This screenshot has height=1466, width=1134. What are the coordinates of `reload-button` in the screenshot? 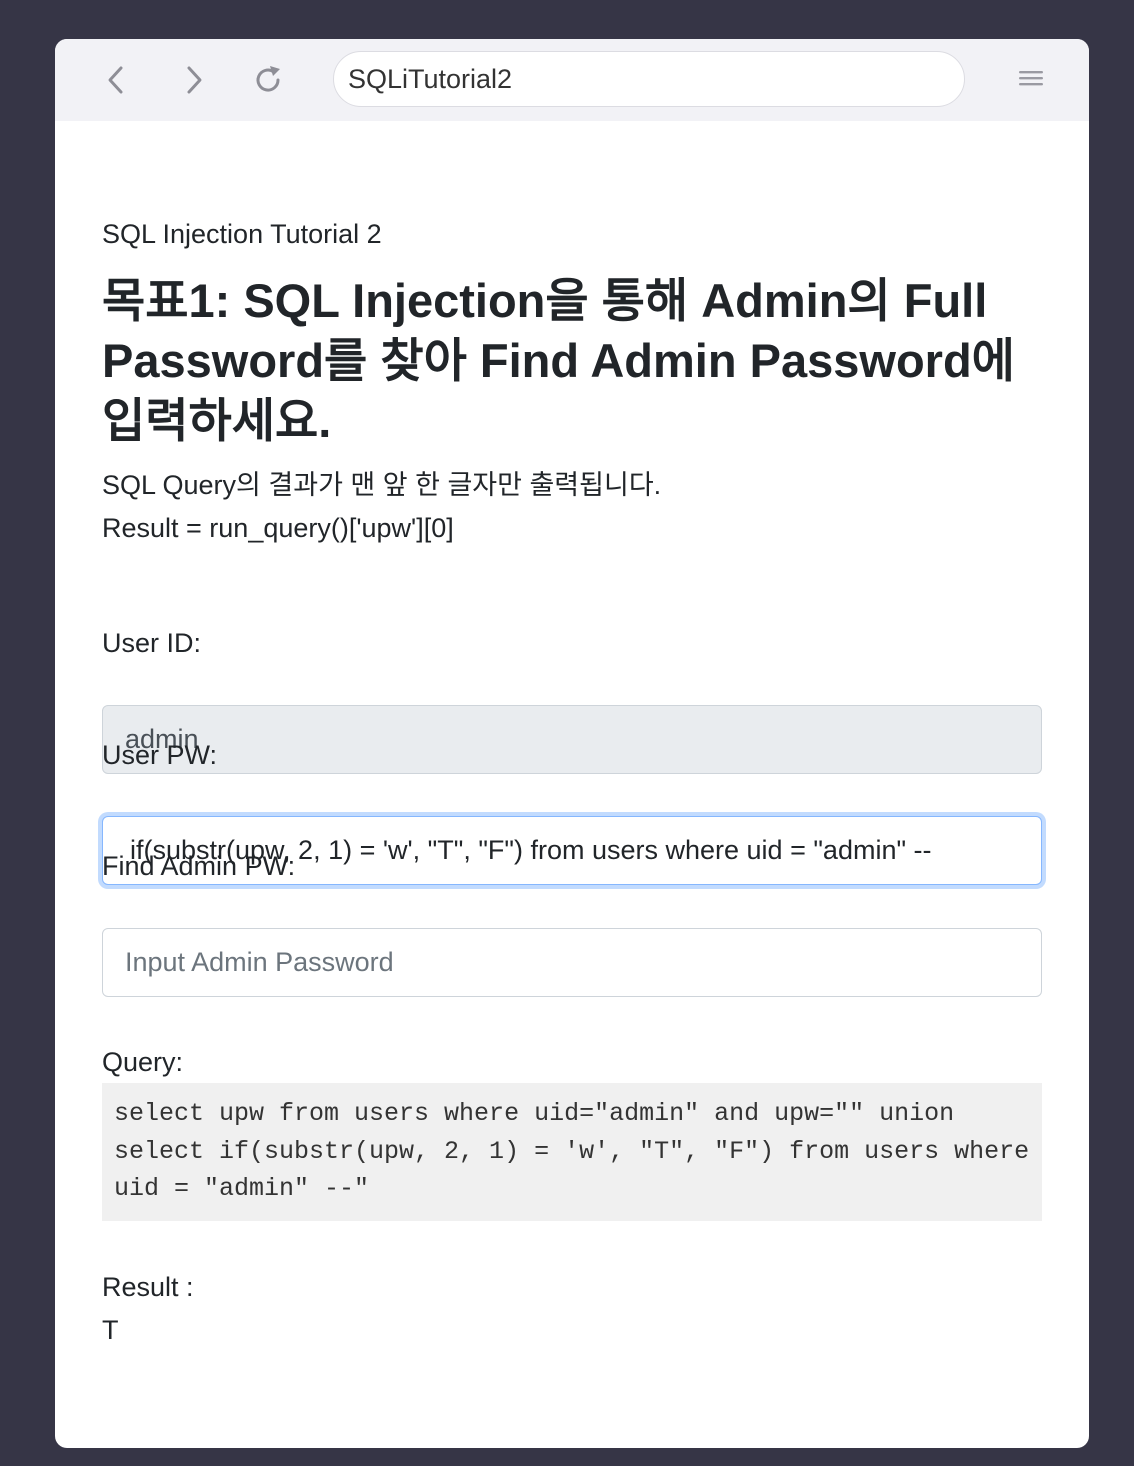 It's located at (268, 80).